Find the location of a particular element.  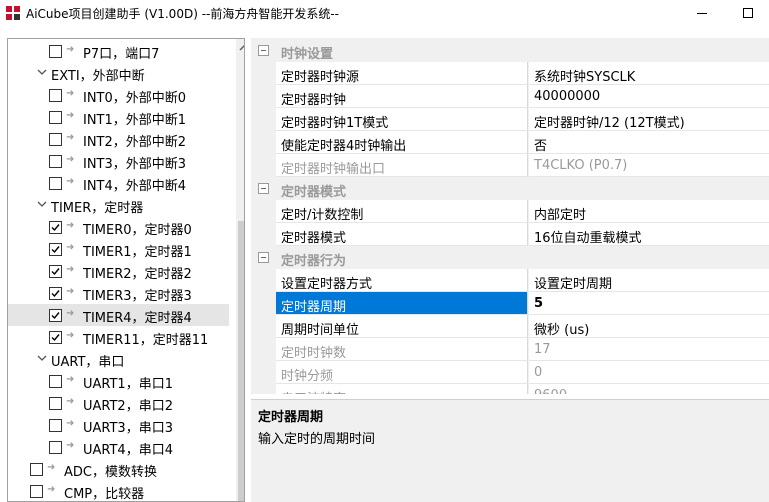

property-name-cell: 串口波特率 is located at coordinates (402, 389).